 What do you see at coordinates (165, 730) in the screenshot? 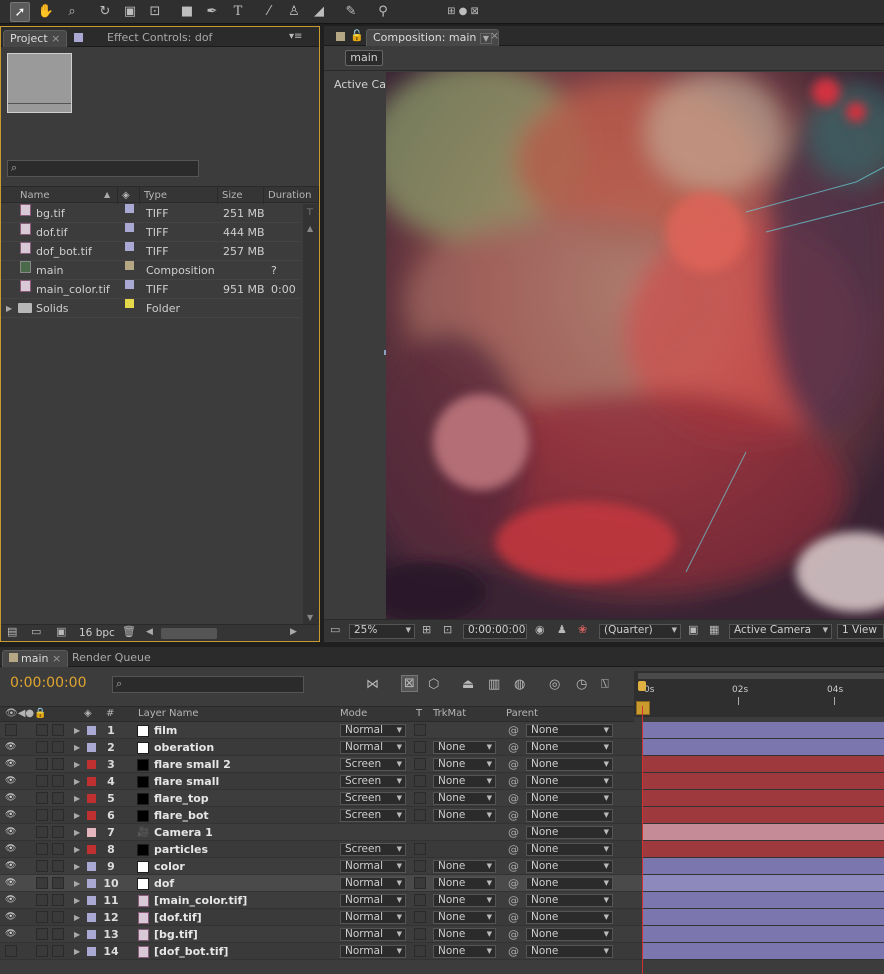
I see `layer-name: film` at bounding box center [165, 730].